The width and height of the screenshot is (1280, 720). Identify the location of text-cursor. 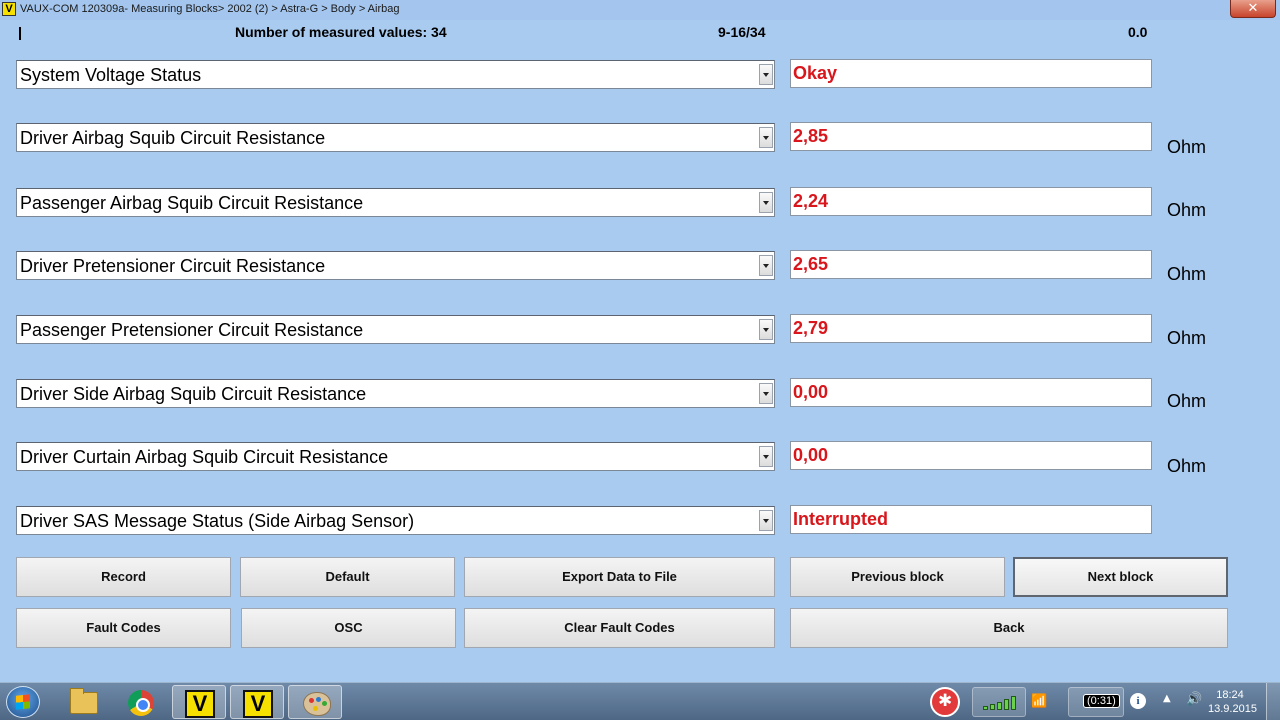
(20, 33).